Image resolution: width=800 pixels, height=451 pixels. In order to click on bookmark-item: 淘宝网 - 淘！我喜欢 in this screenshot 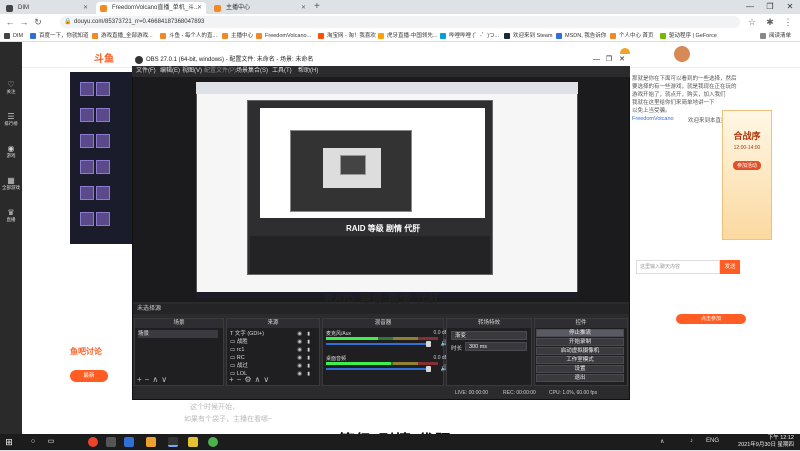, I will do `click(347, 36)`.